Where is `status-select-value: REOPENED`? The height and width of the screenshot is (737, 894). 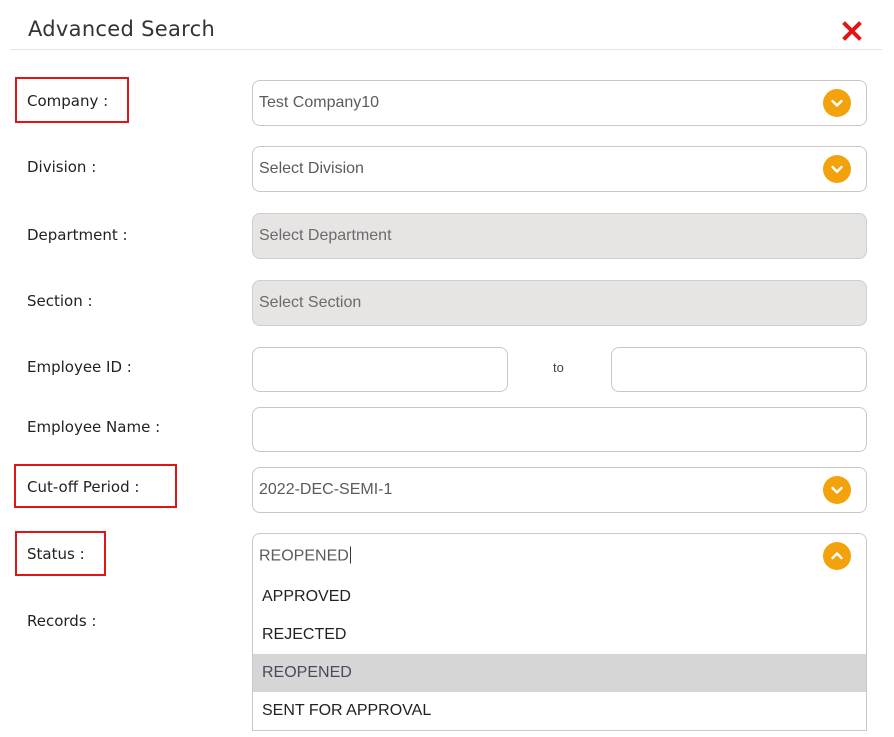
status-select-value: REOPENED is located at coordinates (304, 556).